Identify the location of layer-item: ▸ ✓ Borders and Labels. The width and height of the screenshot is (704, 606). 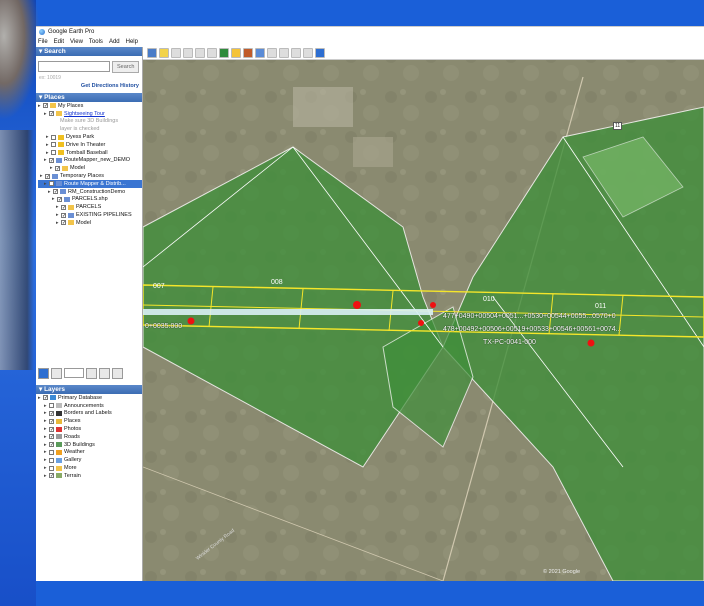
(90, 414).